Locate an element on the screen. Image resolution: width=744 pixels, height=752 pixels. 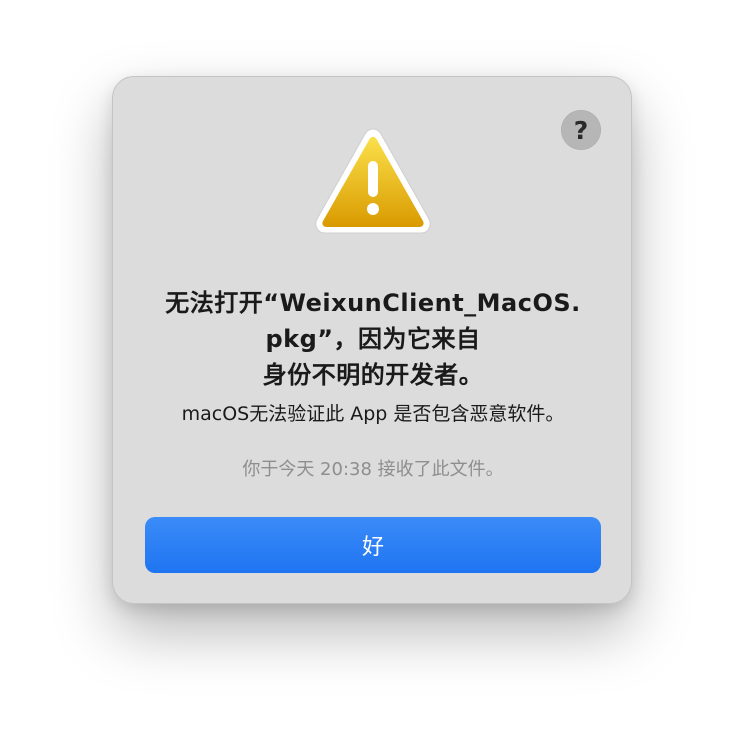
ok-button-label: 好 is located at coordinates (372, 546).